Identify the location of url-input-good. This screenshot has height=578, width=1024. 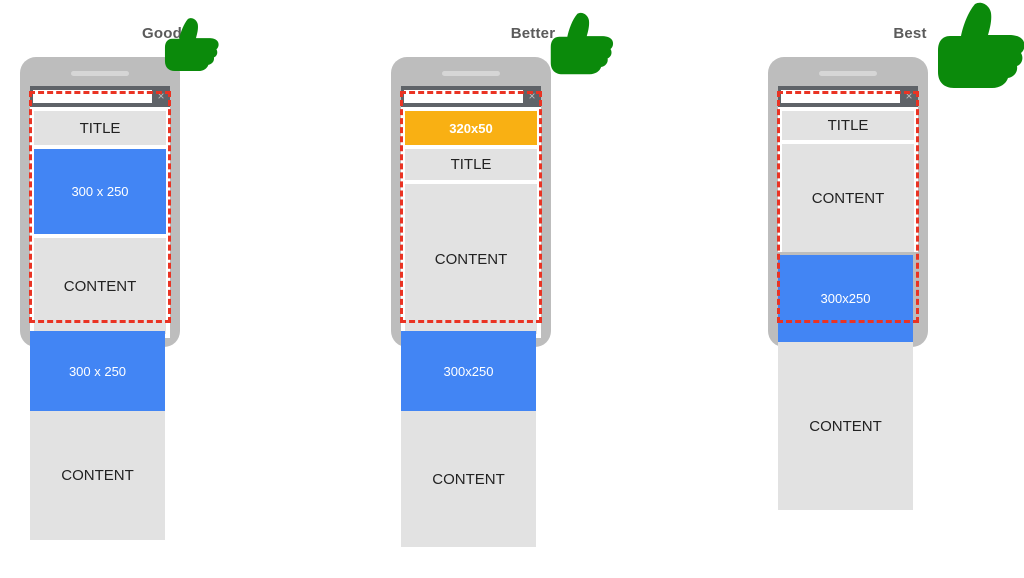
(92, 96).